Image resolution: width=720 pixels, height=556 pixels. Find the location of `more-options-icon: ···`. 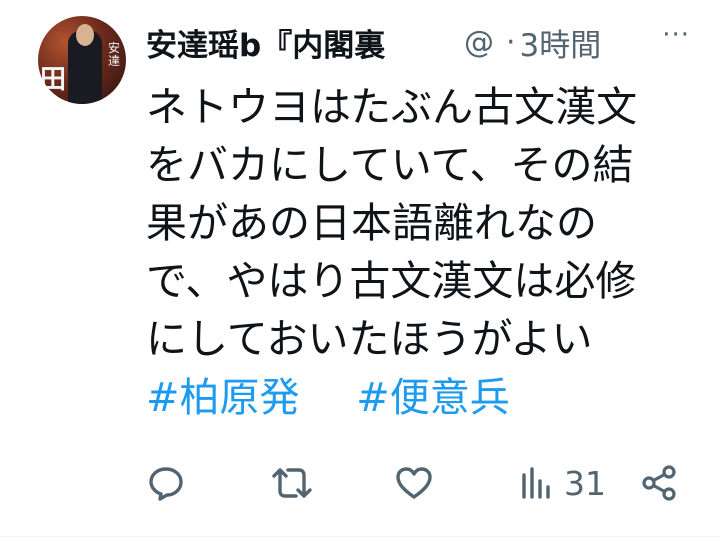

more-options-icon: ··· is located at coordinates (676, 35).